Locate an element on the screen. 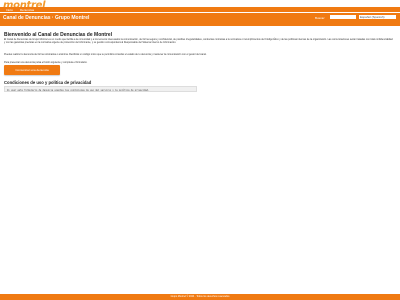  submit-report-button: Comunicar una denuncia is located at coordinates (32, 70).